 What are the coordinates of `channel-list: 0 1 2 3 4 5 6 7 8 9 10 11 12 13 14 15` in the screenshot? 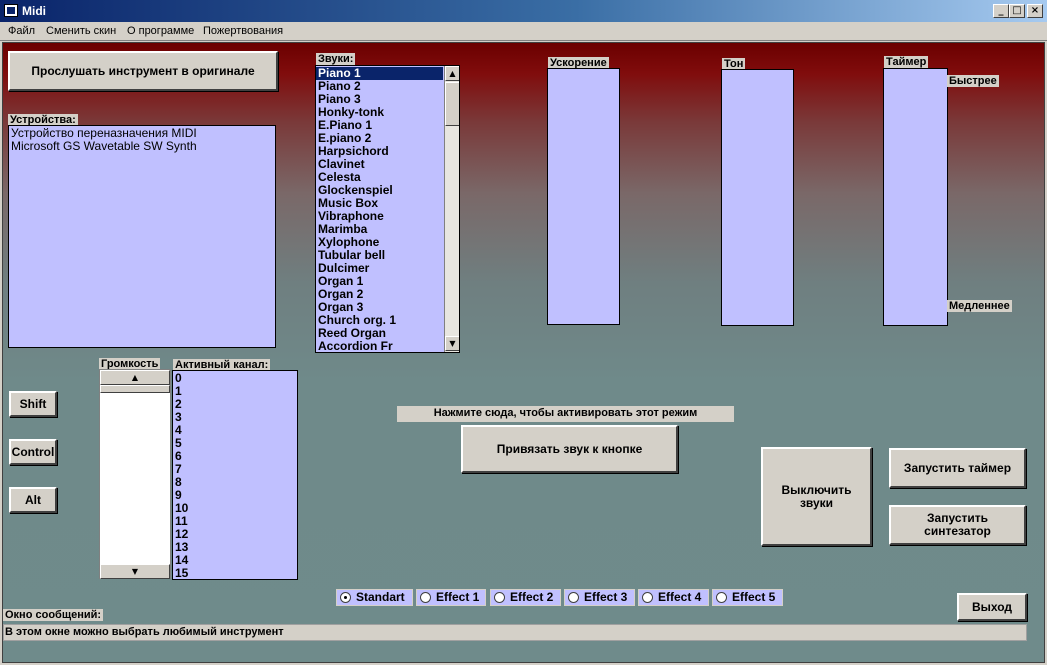 It's located at (235, 475).